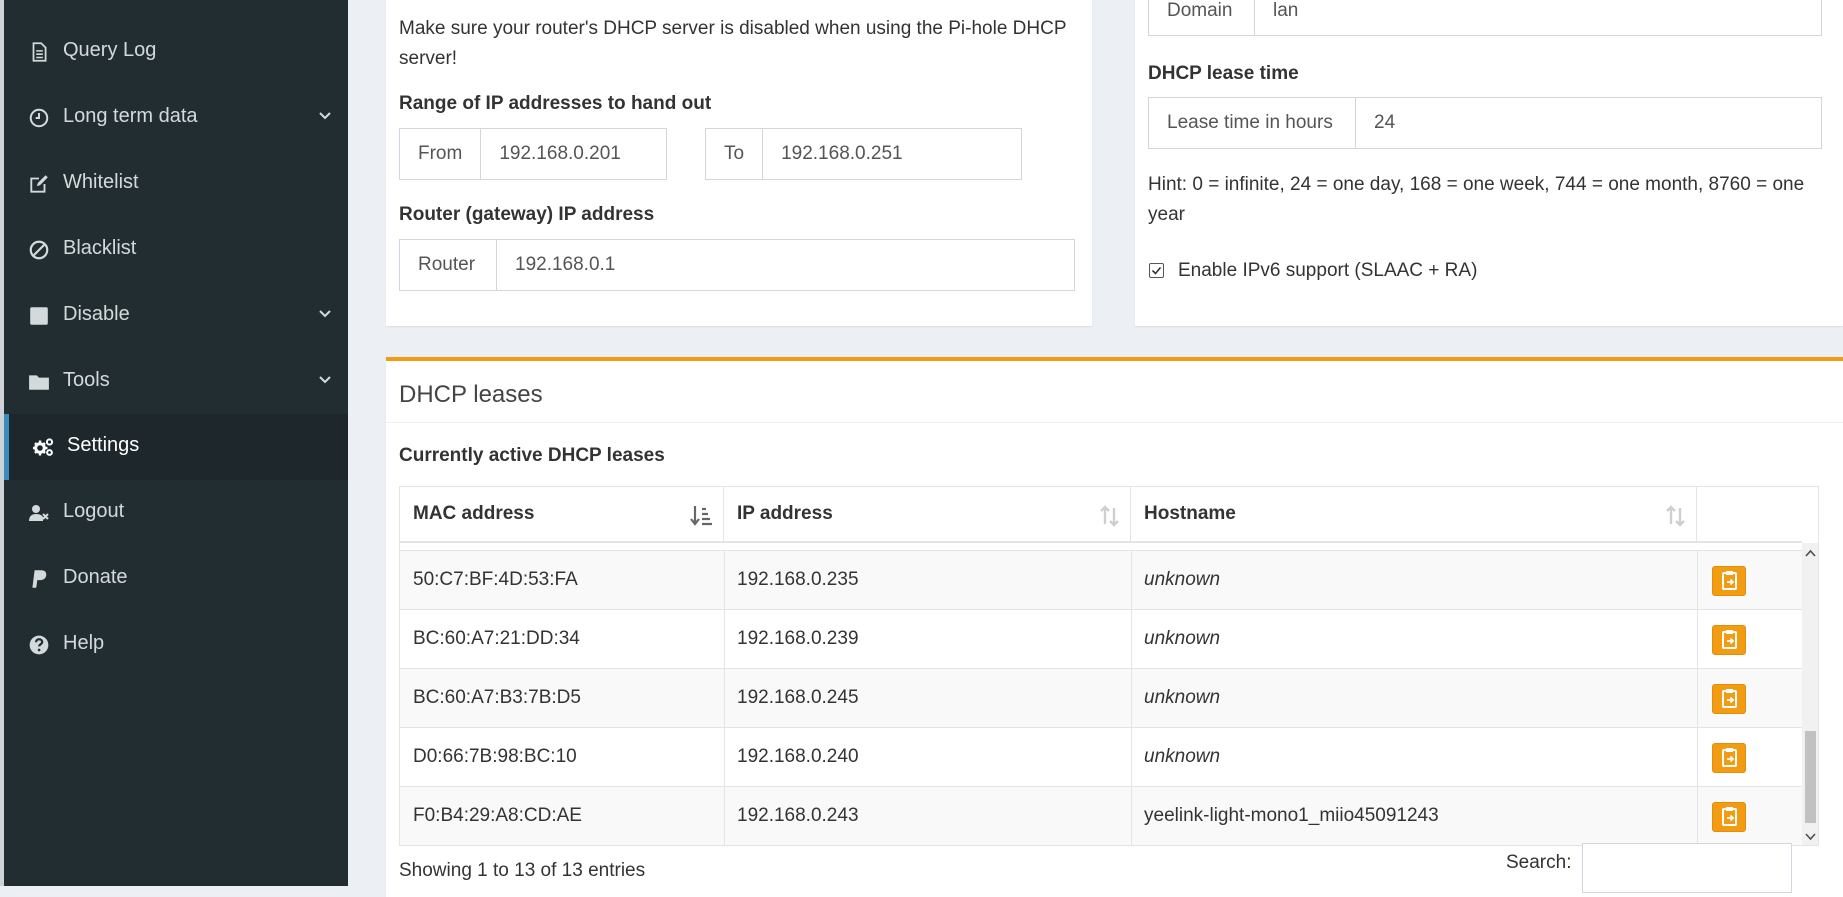  Describe the element at coordinates (176, 513) in the screenshot. I see `sidebar-item-logout: Logout` at that location.